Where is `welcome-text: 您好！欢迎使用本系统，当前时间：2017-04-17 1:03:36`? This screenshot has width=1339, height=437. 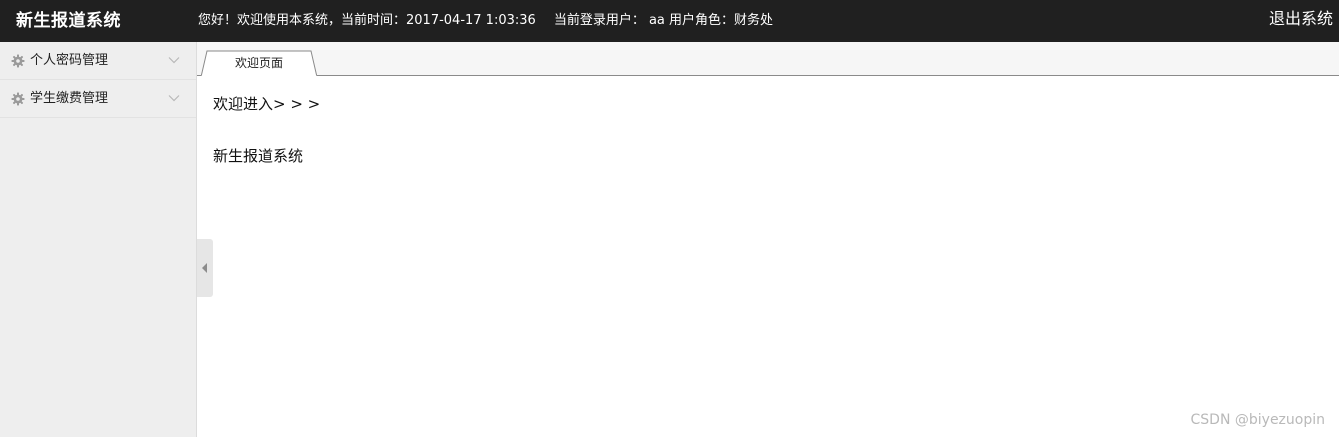
welcome-text: 您好！欢迎使用本系统，当前时间：2017-04-17 1:03:36 is located at coordinates (367, 20).